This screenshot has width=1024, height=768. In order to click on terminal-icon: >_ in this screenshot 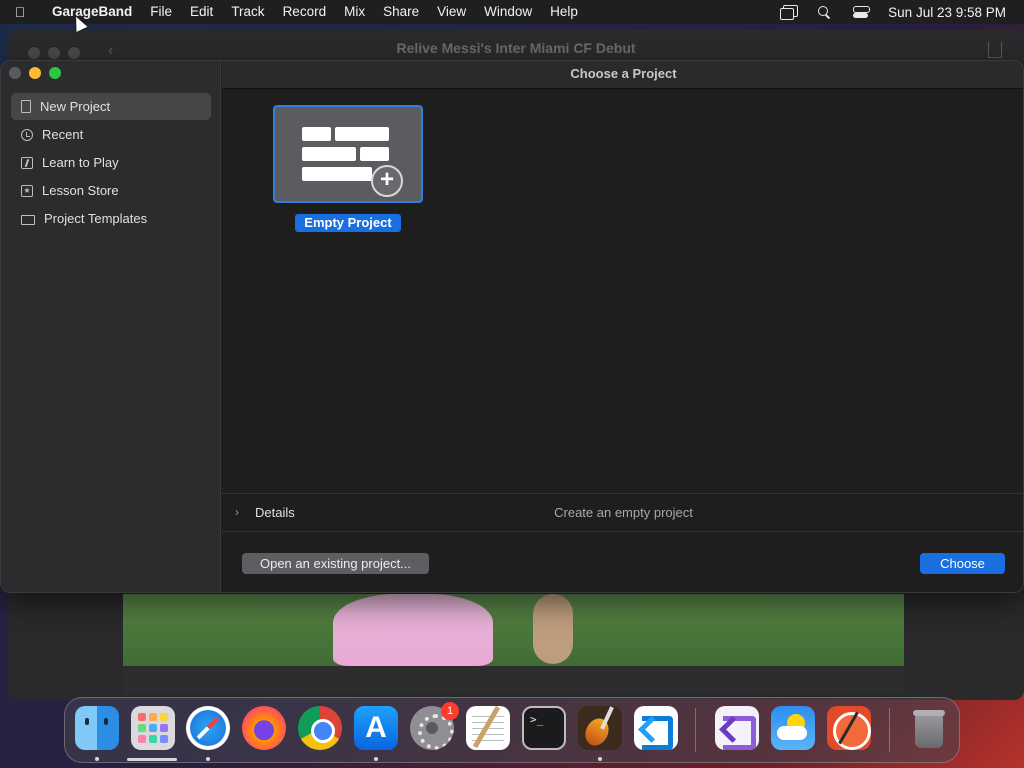, I will do `click(544, 728)`.